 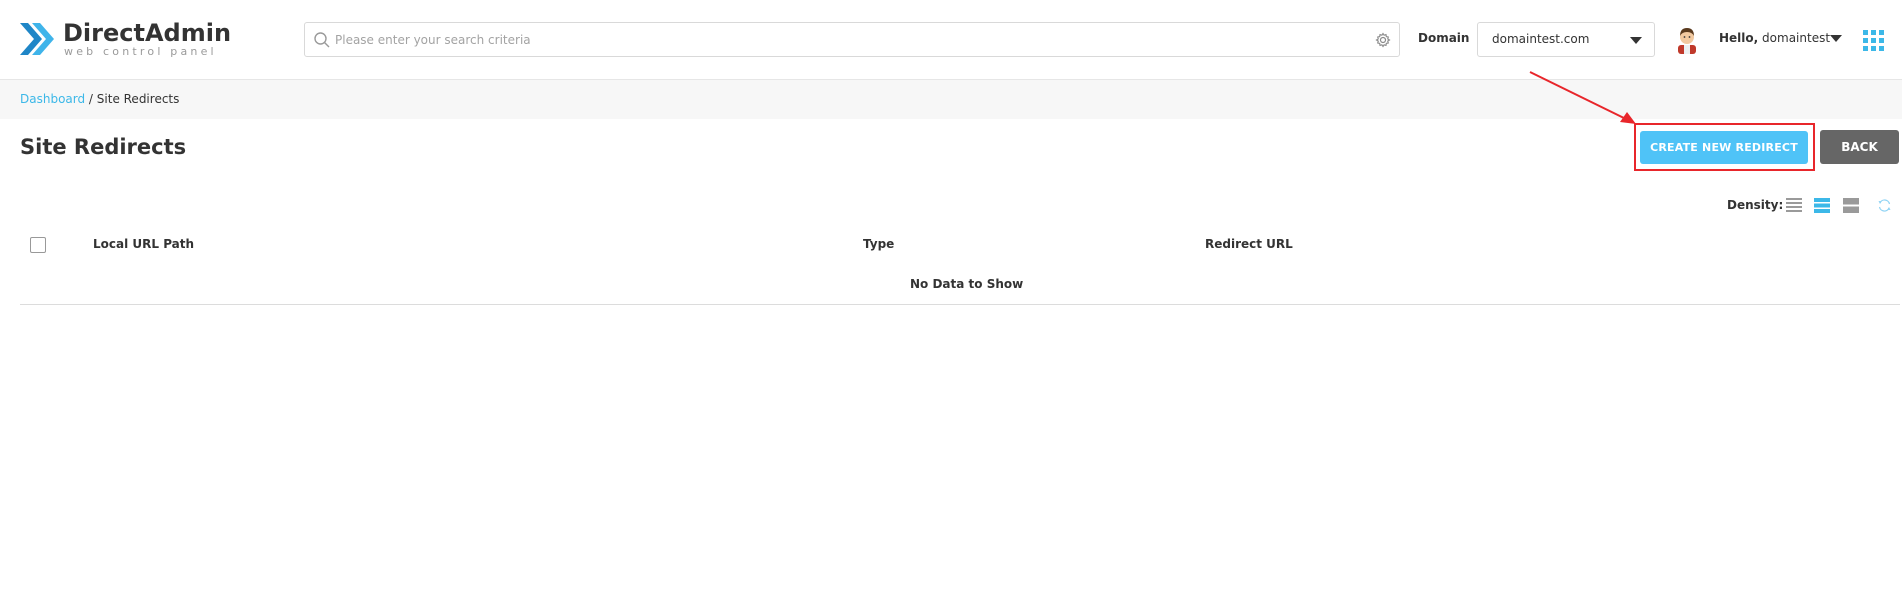 What do you see at coordinates (1859, 147) in the screenshot?
I see `back-button: BACK` at bounding box center [1859, 147].